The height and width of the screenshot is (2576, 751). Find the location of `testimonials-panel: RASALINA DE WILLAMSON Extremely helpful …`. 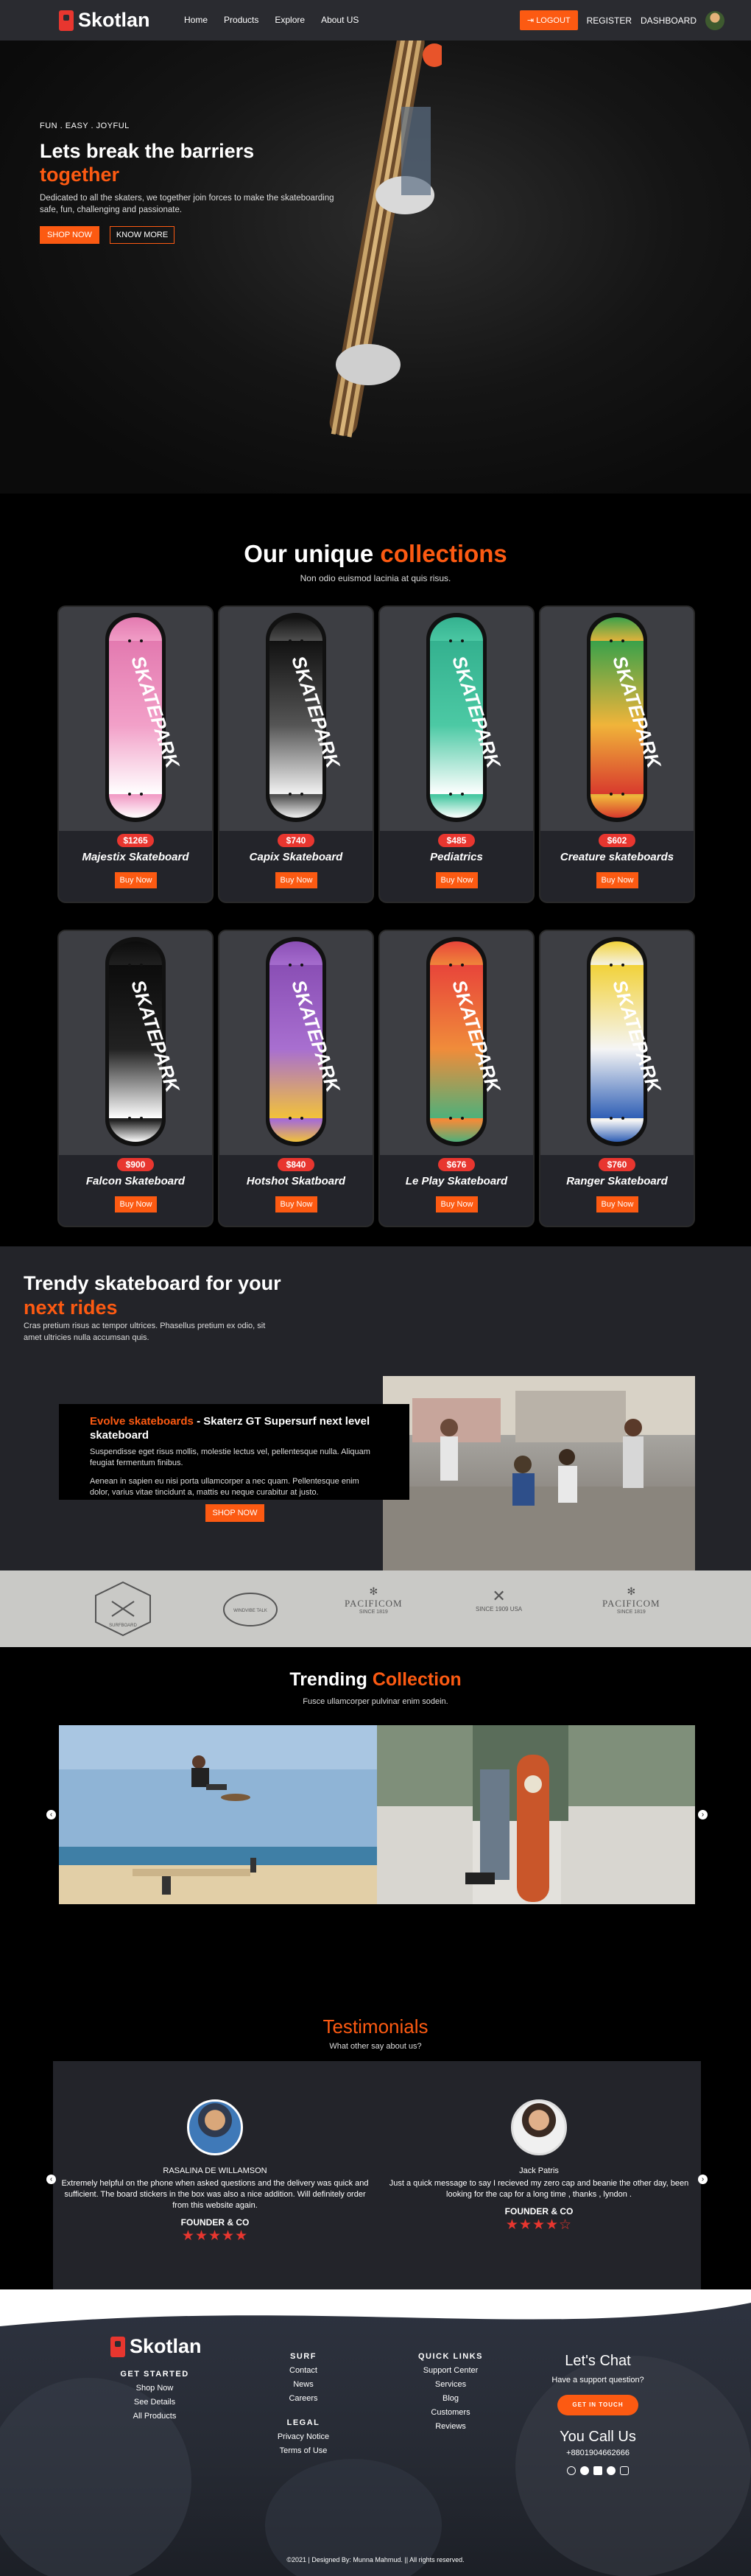

testimonials-panel: RASALINA DE WILLAMSON Extremely helpful … is located at coordinates (377, 2176).